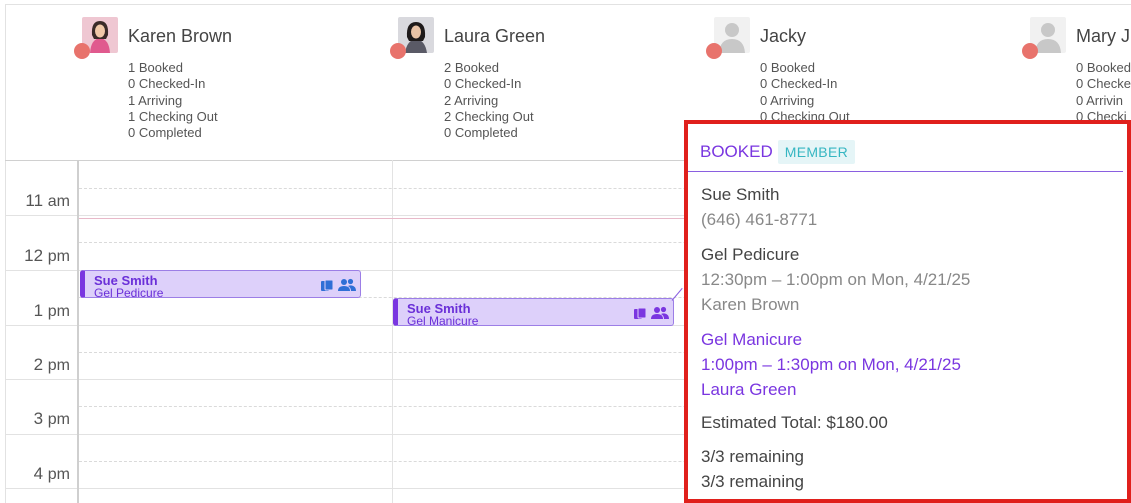 The image size is (1131, 503). What do you see at coordinates (51, 473) in the screenshot?
I see `time-label-4pm: 4 pm` at bounding box center [51, 473].